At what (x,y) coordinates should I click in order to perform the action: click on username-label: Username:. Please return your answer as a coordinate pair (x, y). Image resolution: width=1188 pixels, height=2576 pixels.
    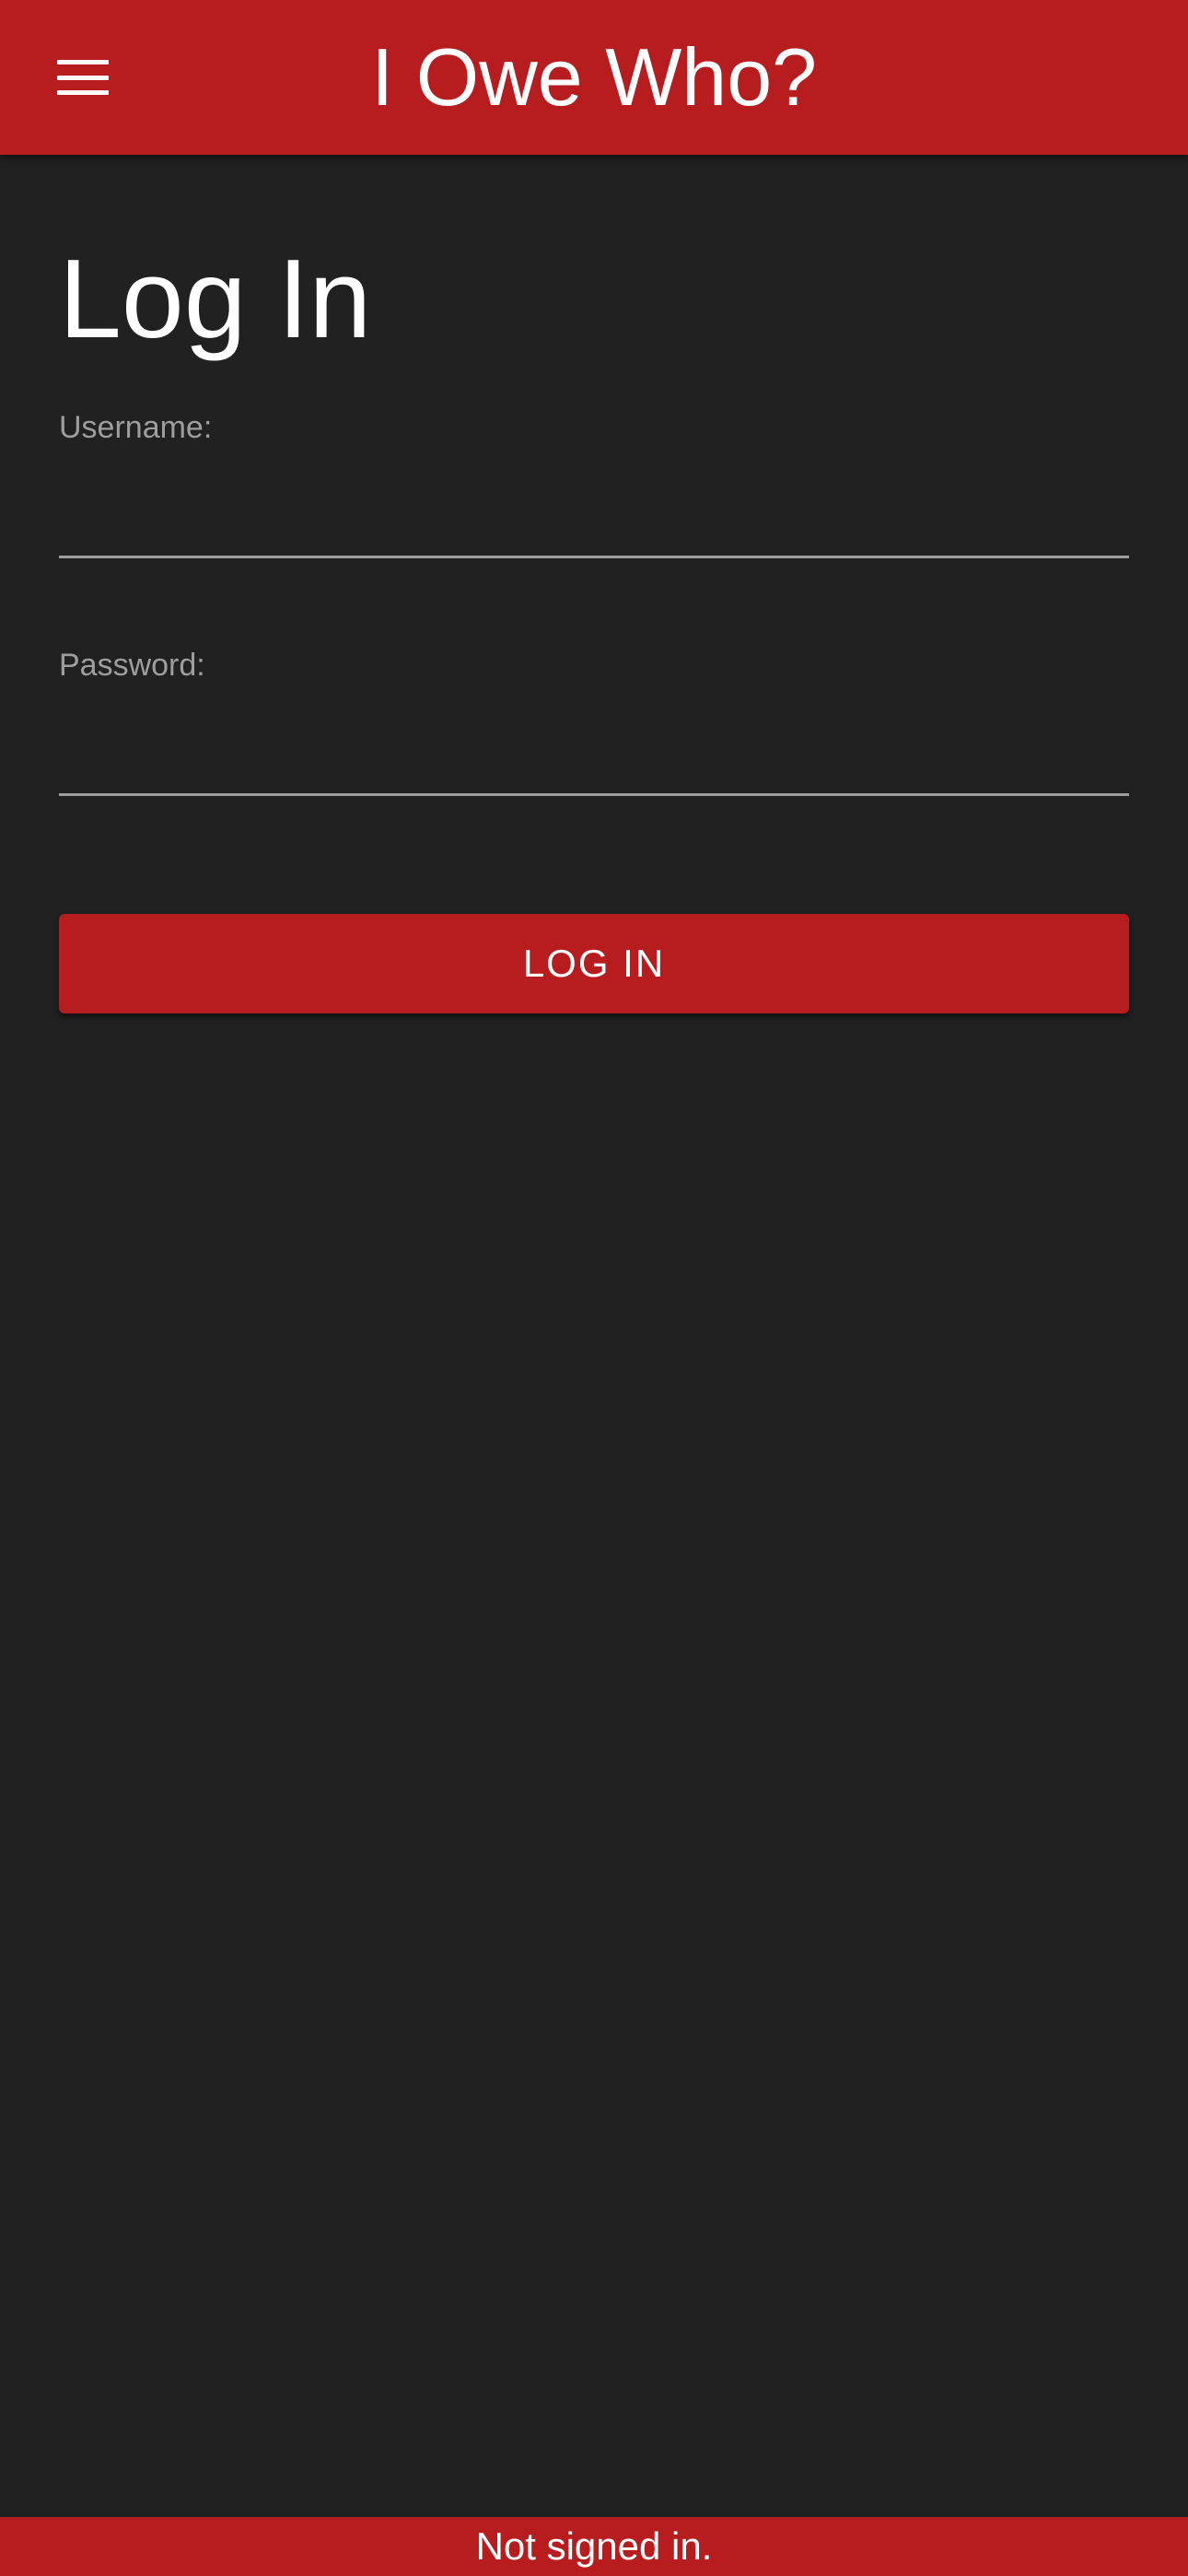
    Looking at the image, I should click on (136, 427).